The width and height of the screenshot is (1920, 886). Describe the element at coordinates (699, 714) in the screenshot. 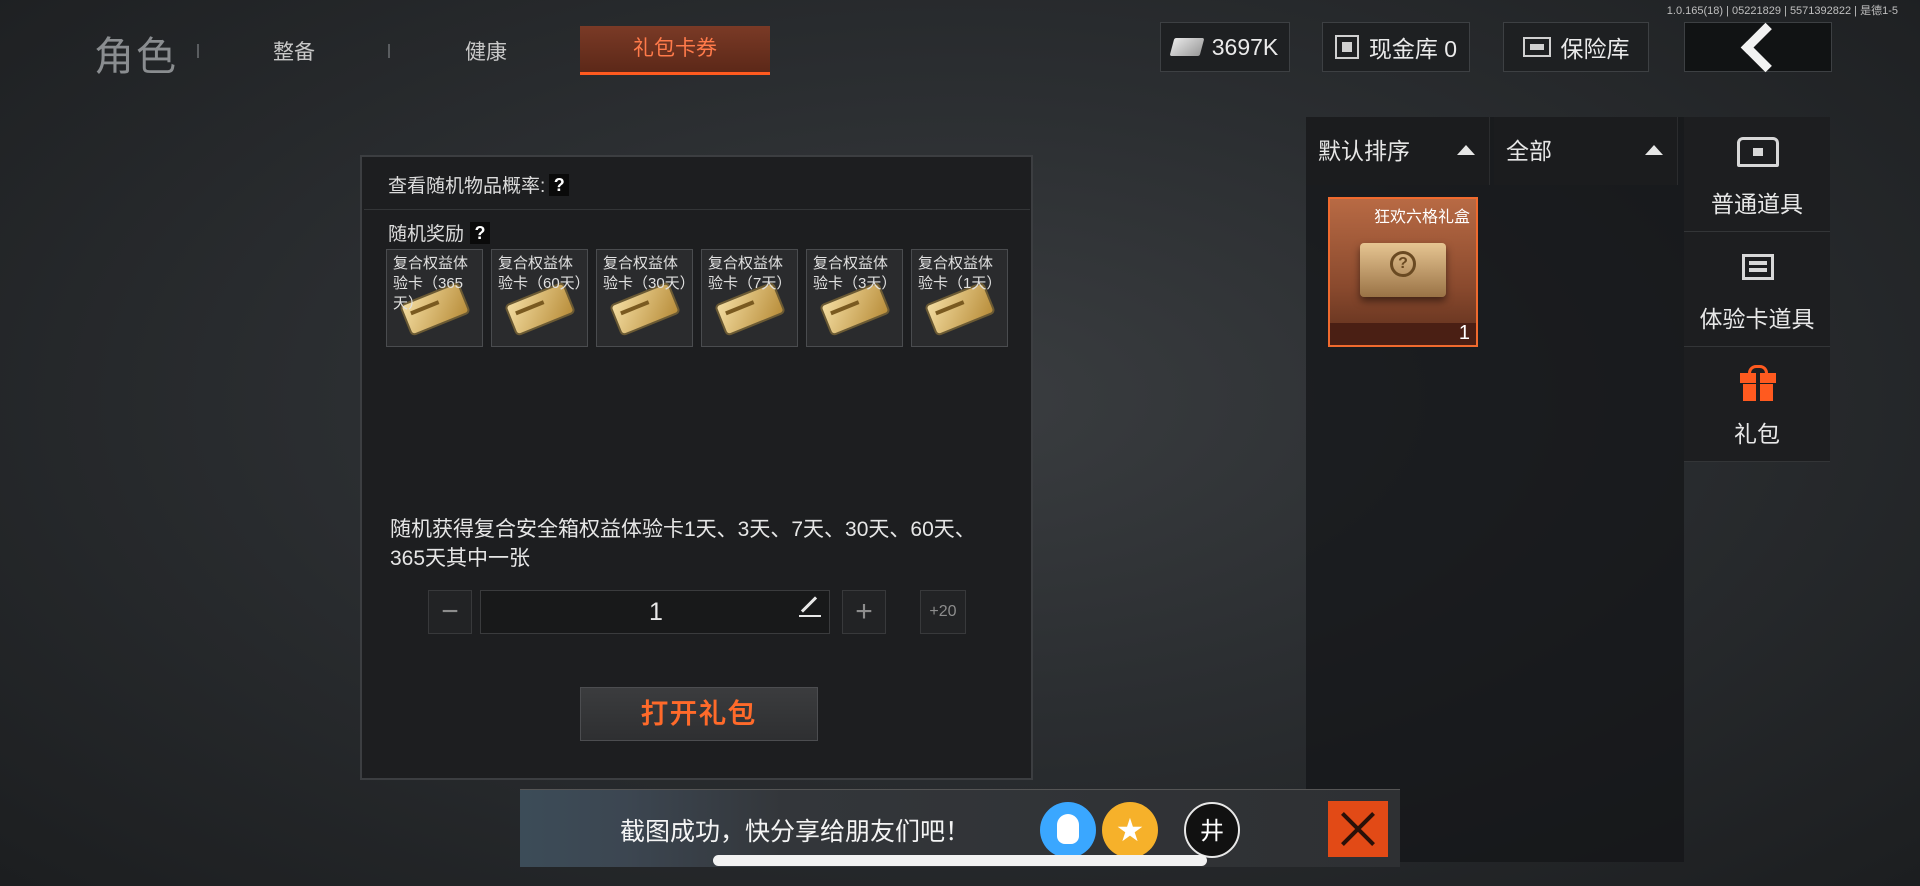

I see `open-gift-button: 打开礼包` at that location.